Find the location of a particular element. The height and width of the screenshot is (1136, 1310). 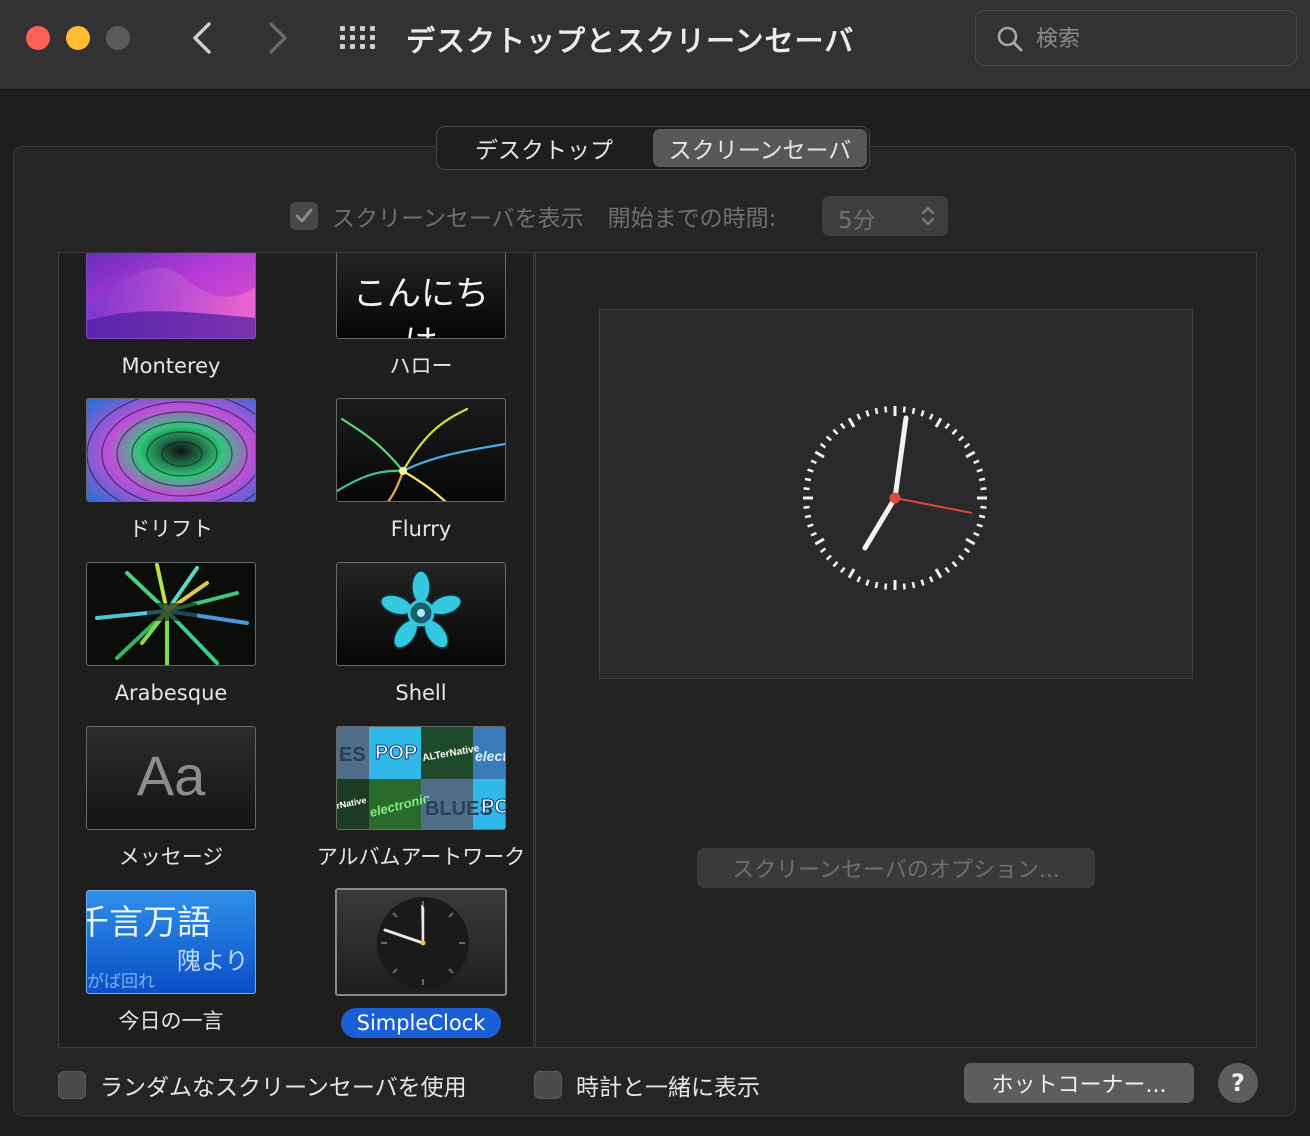

start-after-value: 5分 is located at coordinates (857, 221).